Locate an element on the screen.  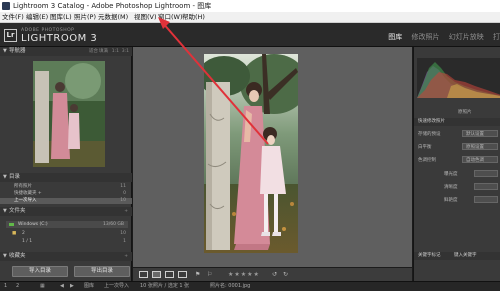
histogram-label: 原照片 is located at coordinates (465, 112).